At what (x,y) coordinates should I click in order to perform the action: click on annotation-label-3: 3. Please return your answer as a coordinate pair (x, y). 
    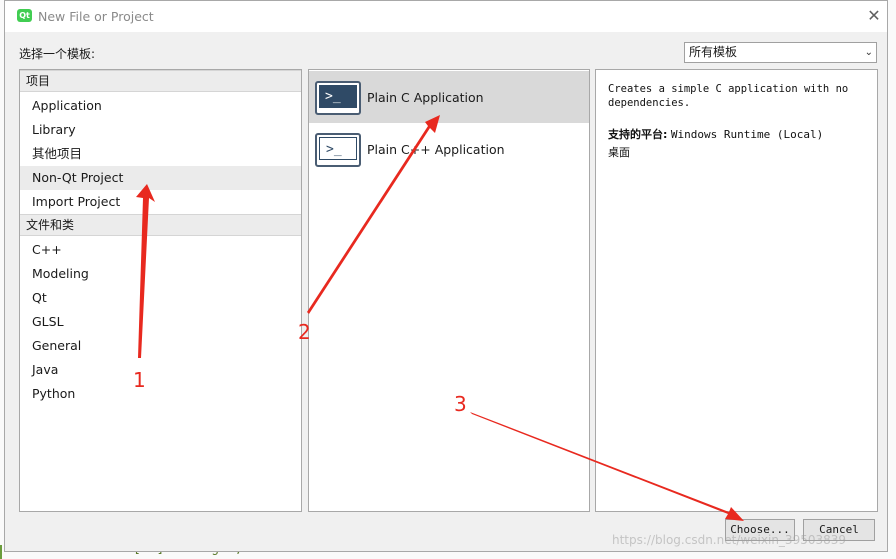
    Looking at the image, I should click on (460, 404).